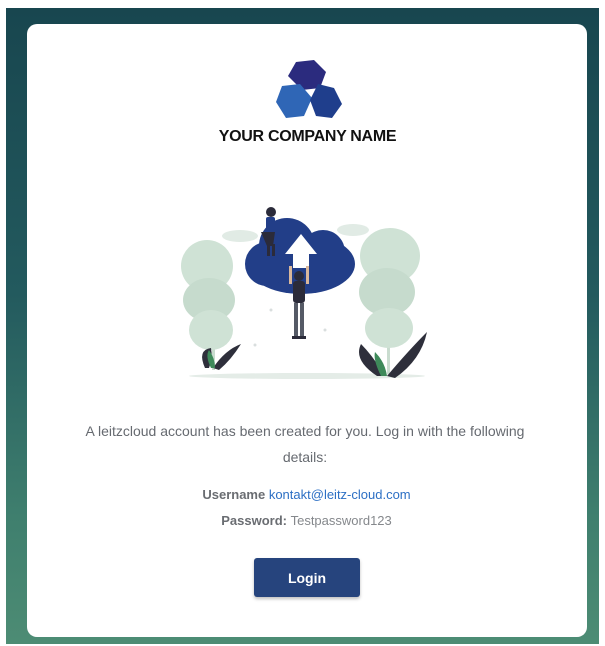  Describe the element at coordinates (235, 494) in the screenshot. I see `username-label: Username` at that location.